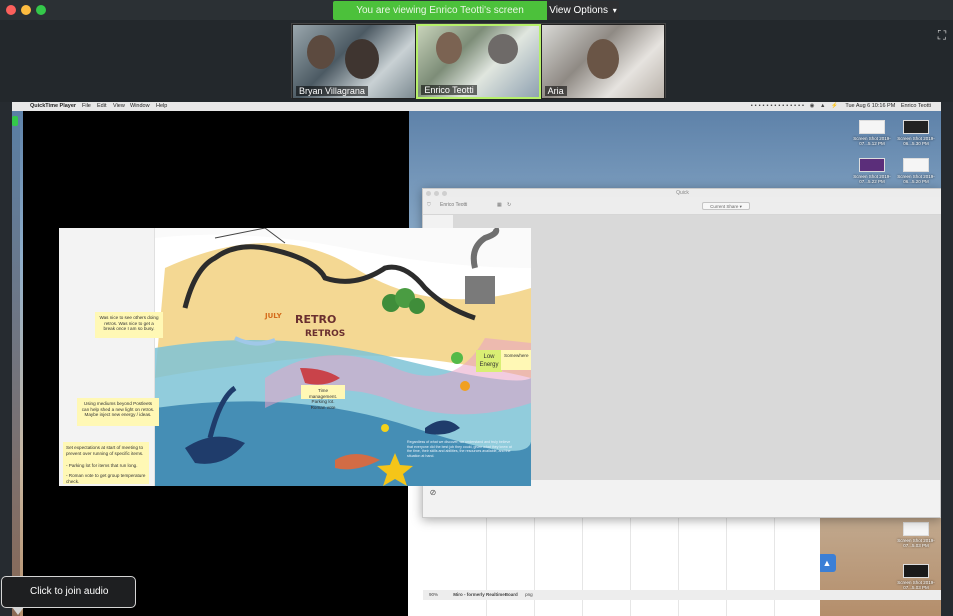  I want to click on svg-text: RETROS, so click(325, 334).